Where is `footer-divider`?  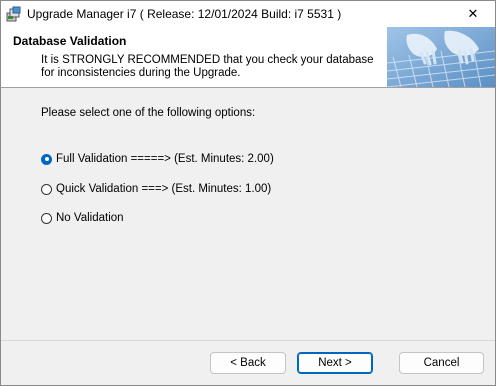
footer-divider is located at coordinates (248, 340).